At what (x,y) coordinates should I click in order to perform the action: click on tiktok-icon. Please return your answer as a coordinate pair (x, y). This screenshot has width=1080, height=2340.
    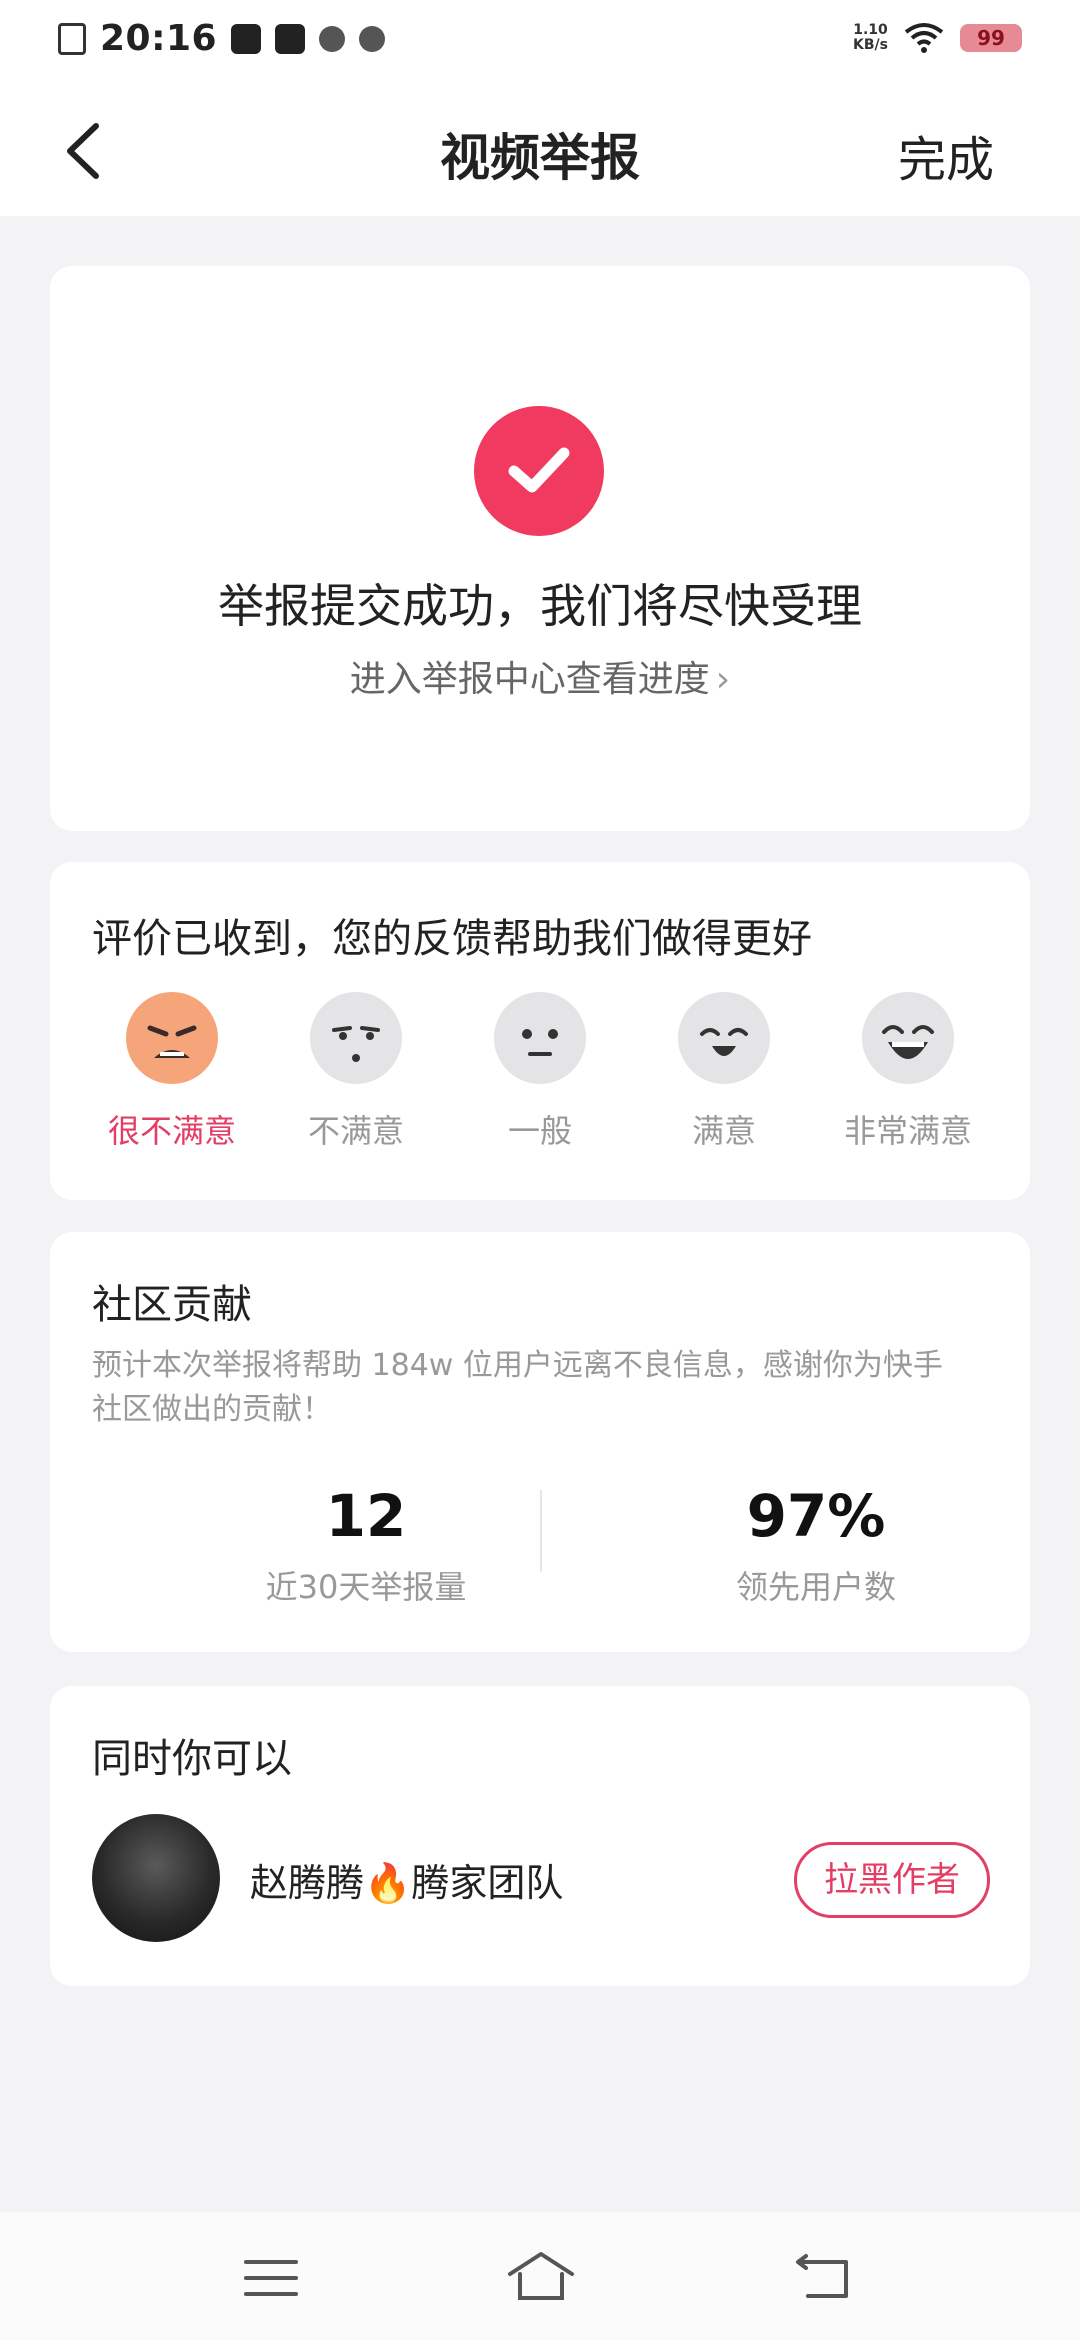
    Looking at the image, I should click on (290, 38).